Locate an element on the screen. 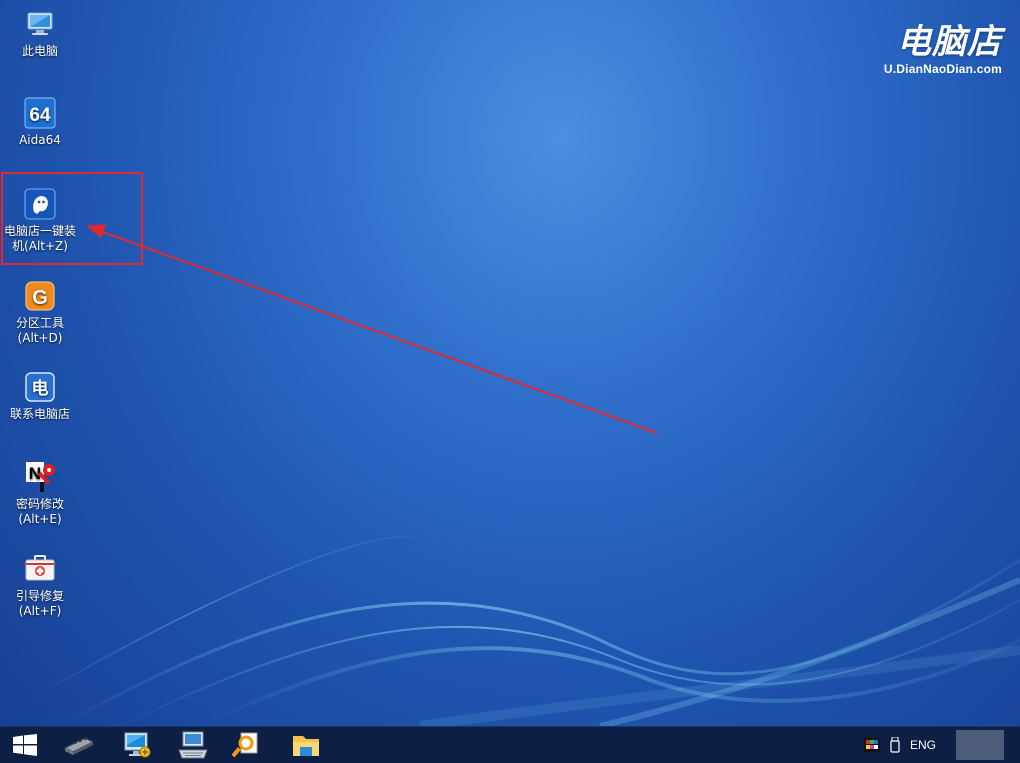 The height and width of the screenshot is (763, 1020). taskbar-network-app is located at coordinates (137, 745).